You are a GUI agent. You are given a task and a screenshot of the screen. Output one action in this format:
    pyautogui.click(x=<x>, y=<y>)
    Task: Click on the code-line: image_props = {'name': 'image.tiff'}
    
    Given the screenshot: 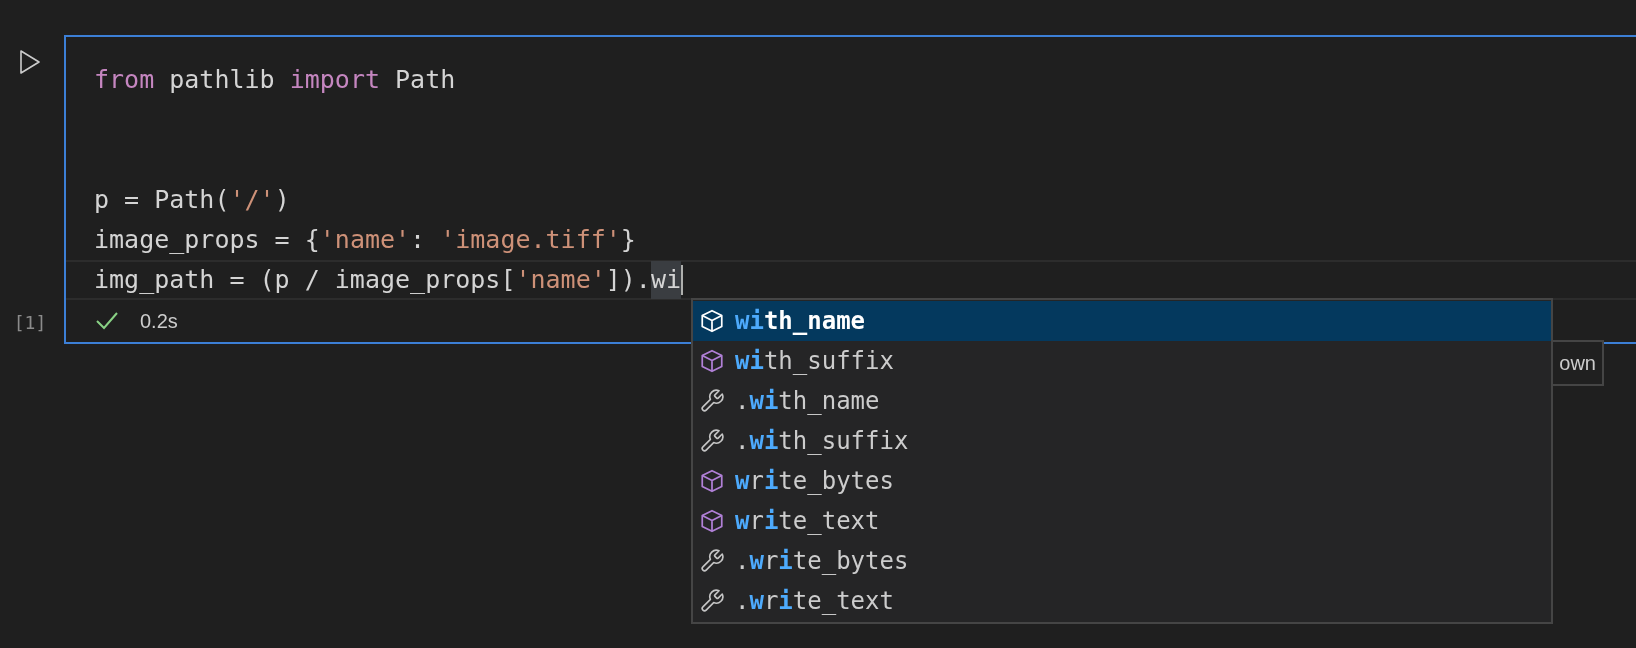 What is the action you would take?
    pyautogui.click(x=365, y=240)
    